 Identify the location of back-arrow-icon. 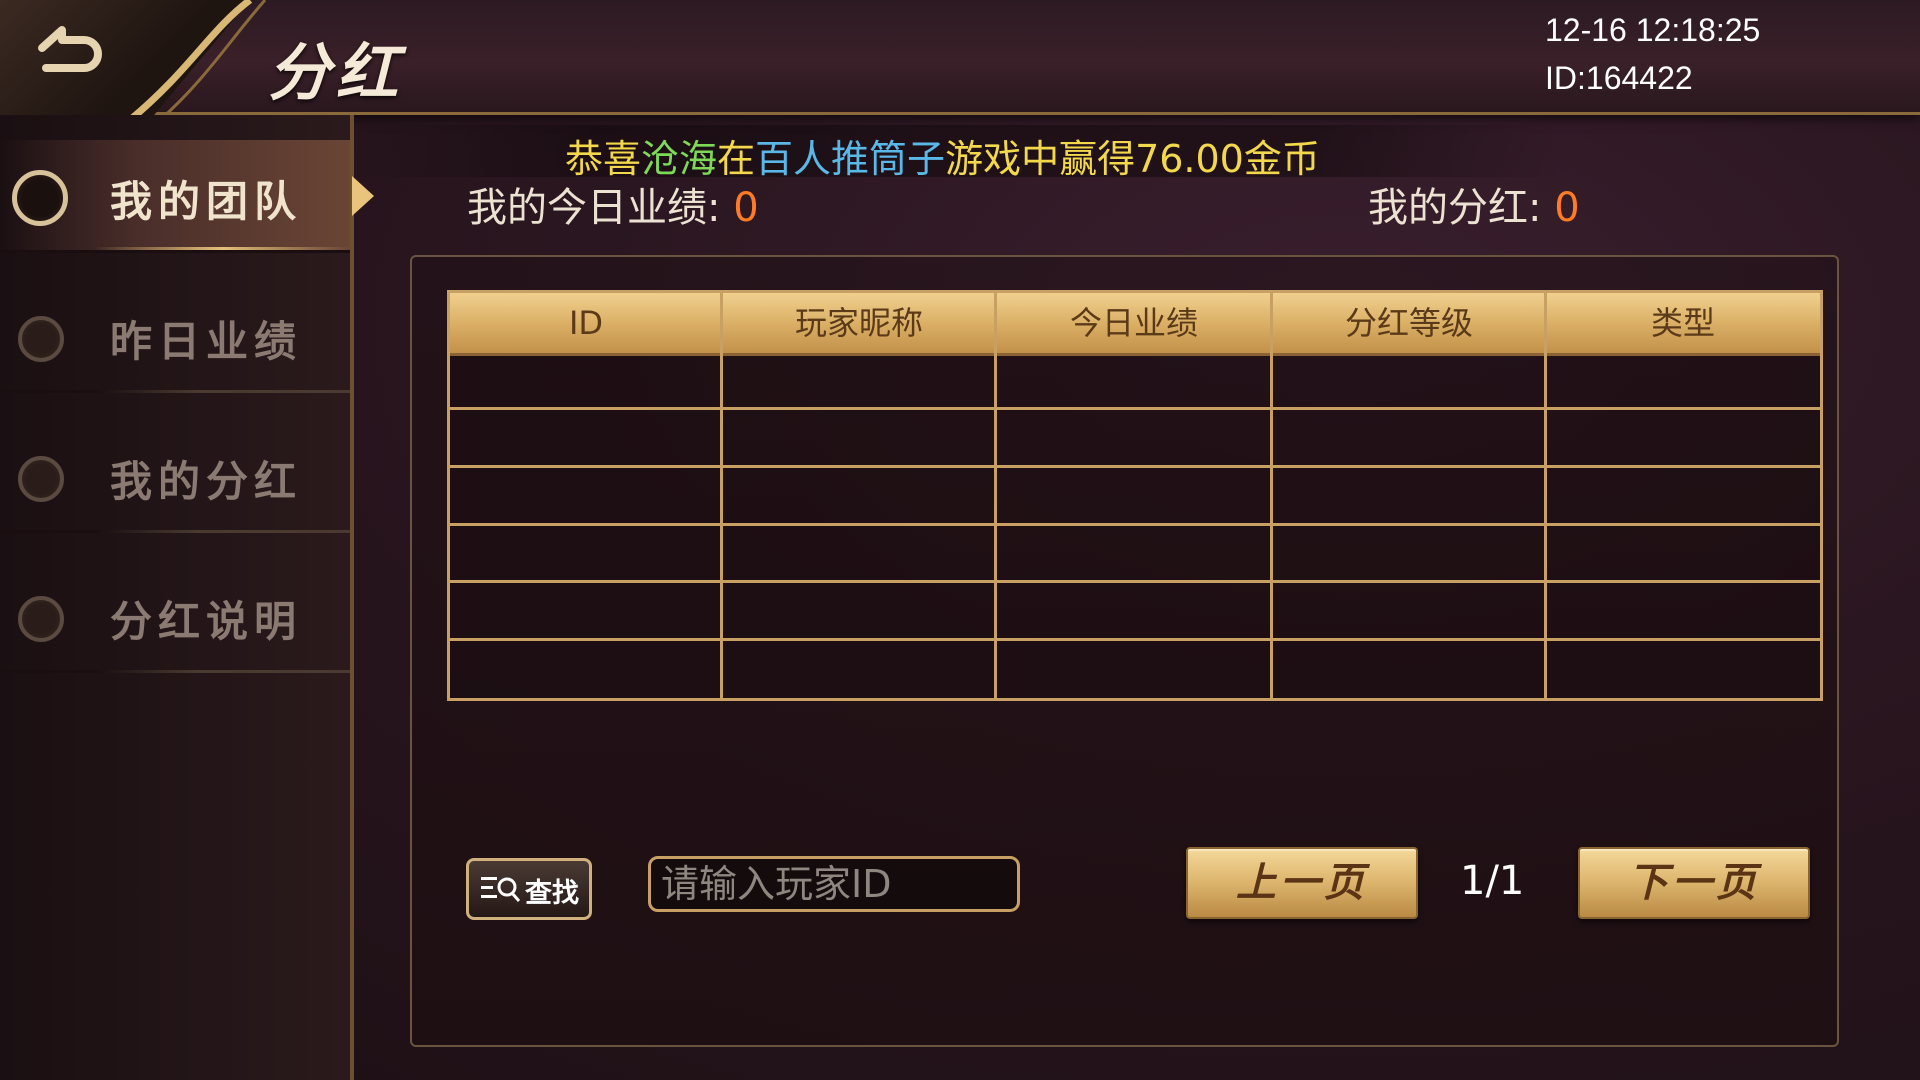
(70, 49).